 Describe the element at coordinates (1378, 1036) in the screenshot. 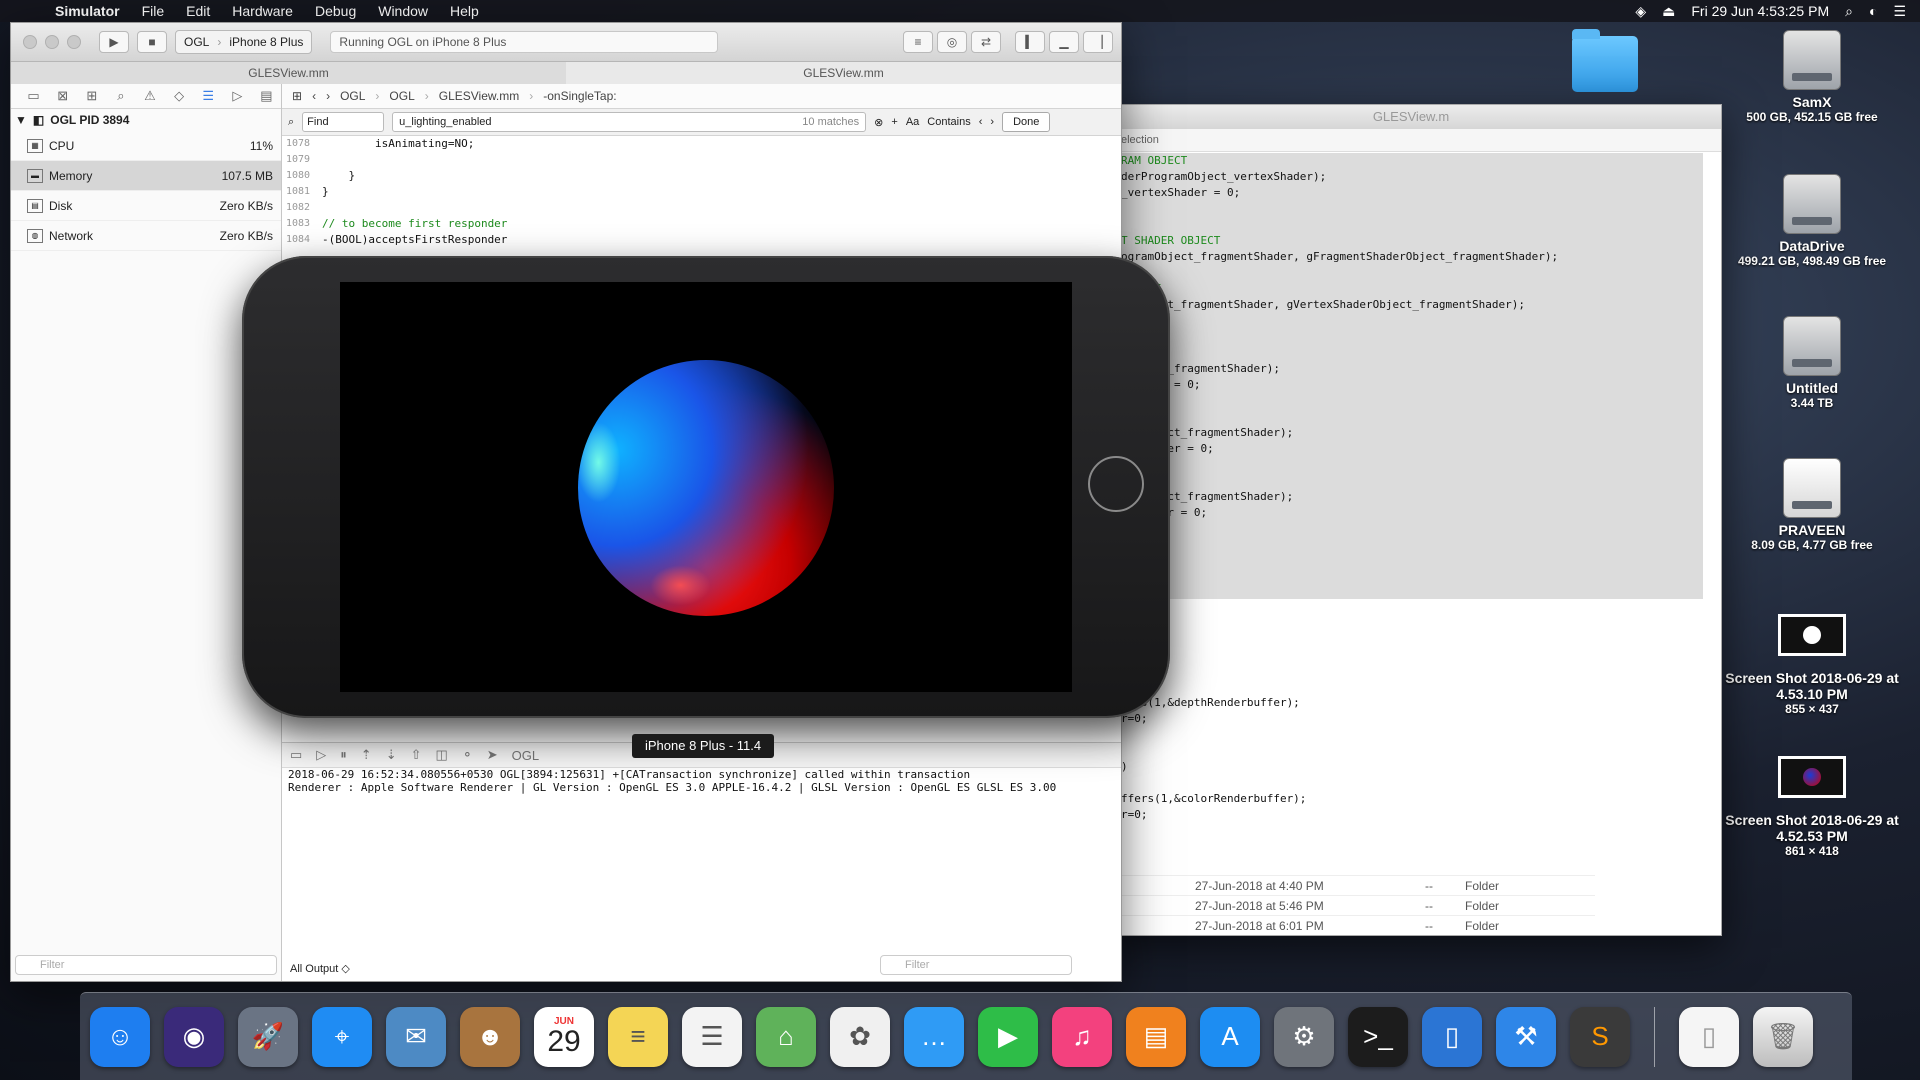

I see `terminal-icon: >_` at that location.